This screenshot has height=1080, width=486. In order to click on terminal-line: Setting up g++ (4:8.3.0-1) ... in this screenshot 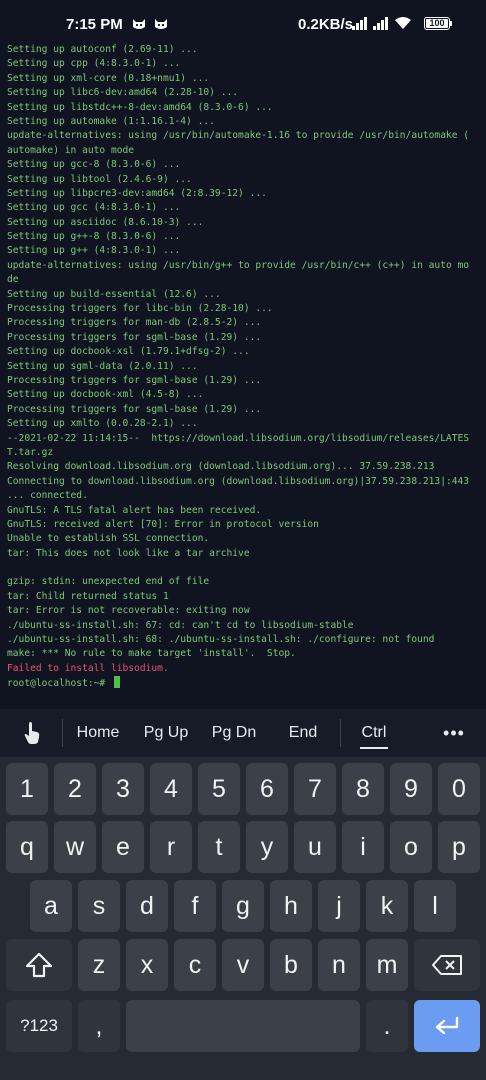, I will do `click(94, 251)`.